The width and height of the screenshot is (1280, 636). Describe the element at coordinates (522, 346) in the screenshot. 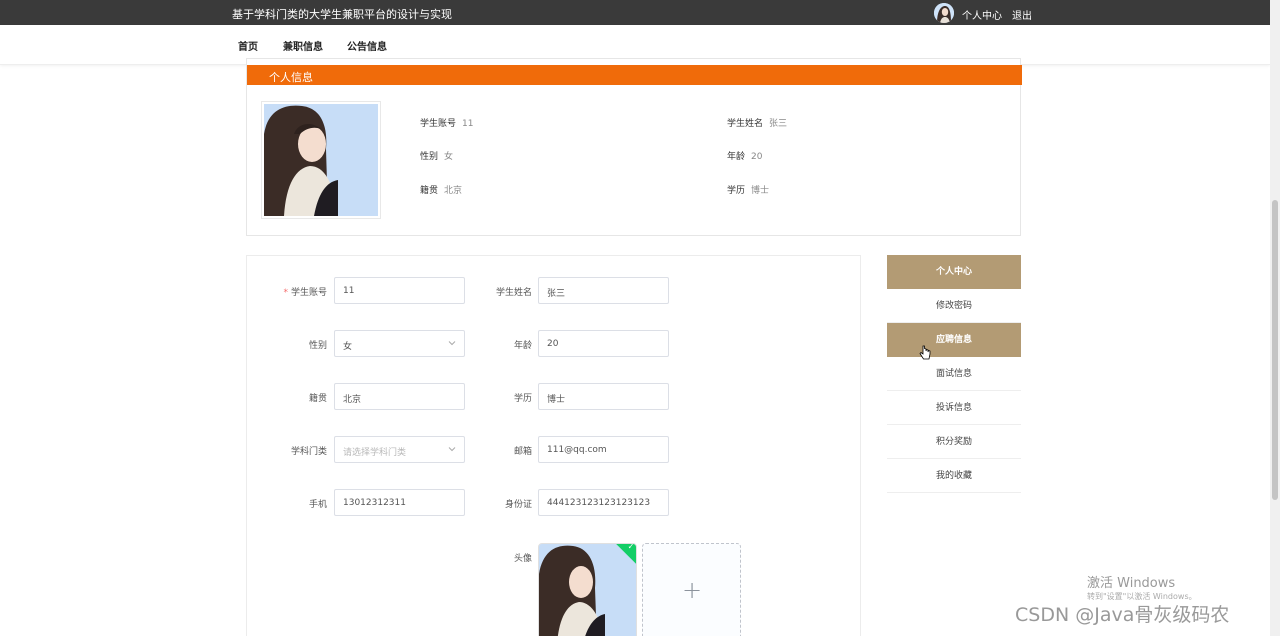

I see `age-label: 年龄` at that location.